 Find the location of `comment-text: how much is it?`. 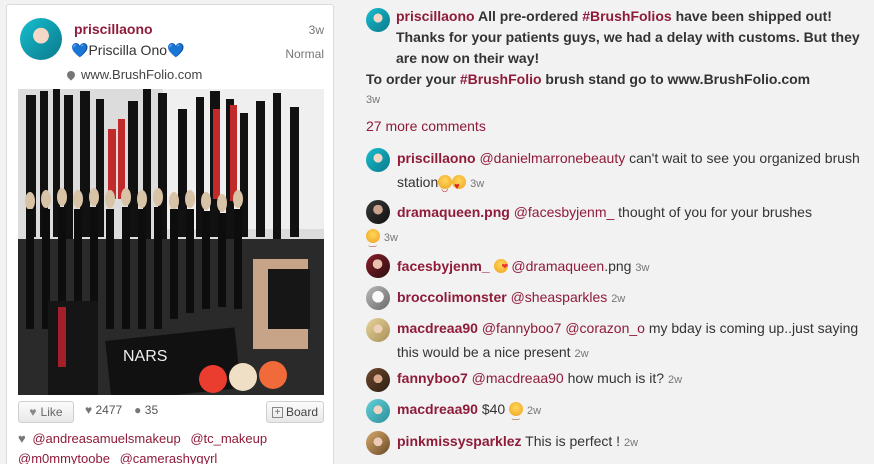

comment-text: how much is it? is located at coordinates (616, 378).